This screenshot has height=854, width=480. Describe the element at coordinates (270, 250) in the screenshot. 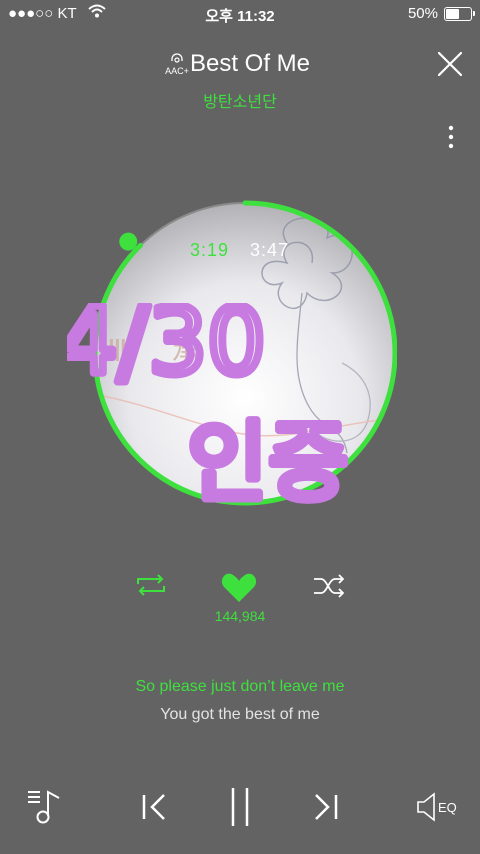

I see `total-time: 3:47` at that location.